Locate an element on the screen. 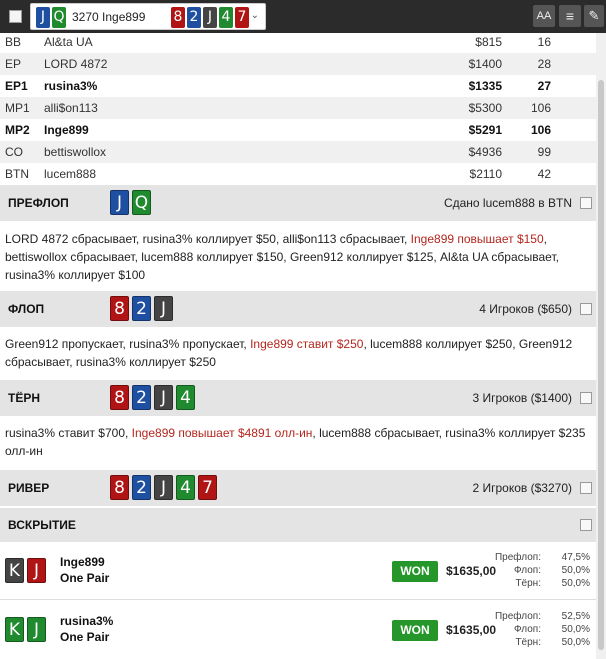 This screenshot has height=659, width=606. flop-card-1: 8 is located at coordinates (119, 308).